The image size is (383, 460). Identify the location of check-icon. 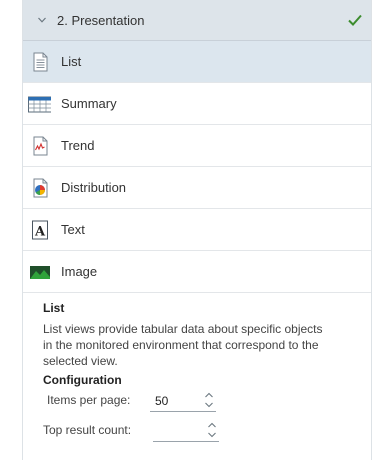
(355, 20).